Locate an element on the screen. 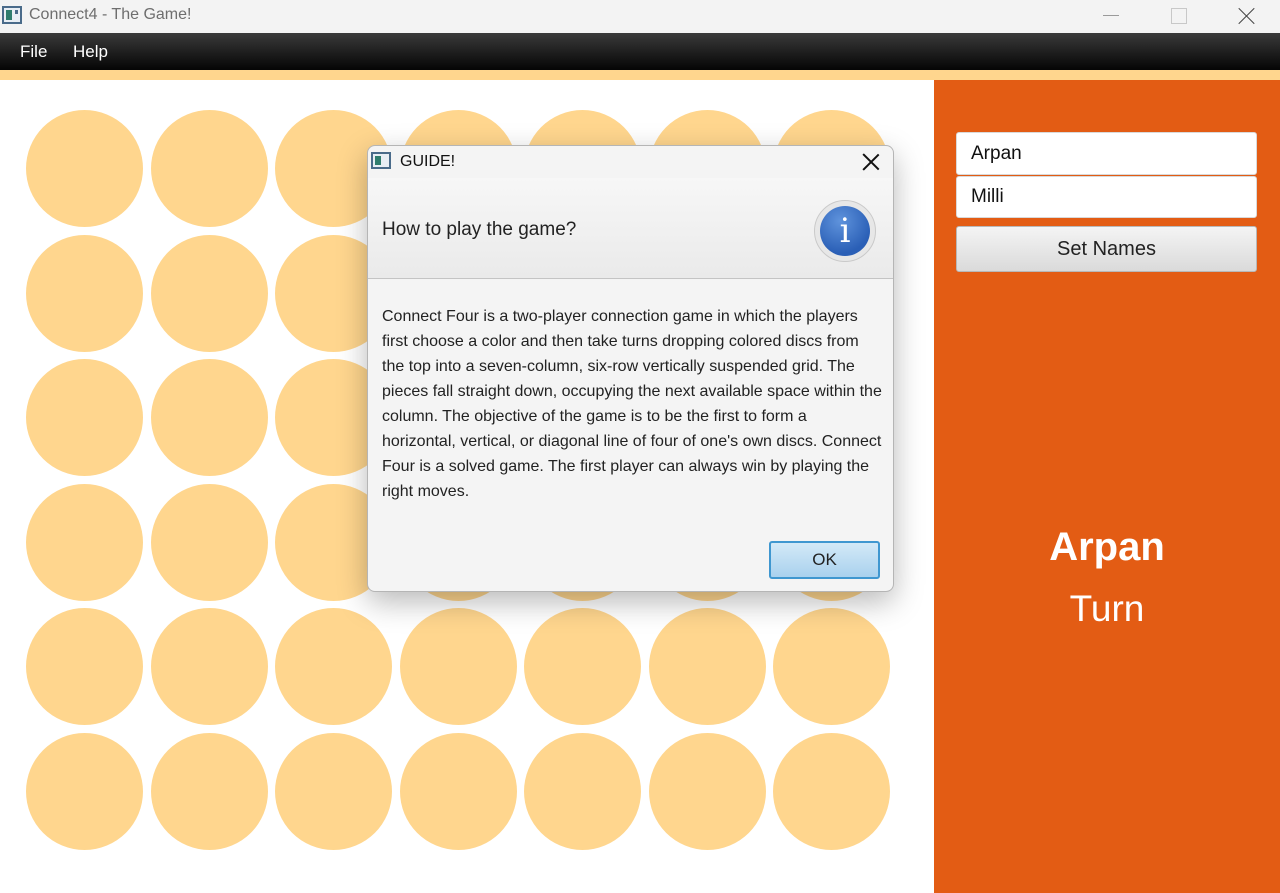 The height and width of the screenshot is (893, 1280). player2-name-field is located at coordinates (1106, 197).